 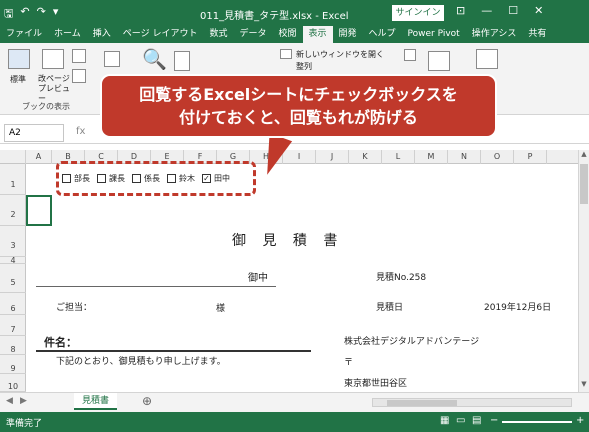 I want to click on scroll-down-icon: ▼, so click(x=584, y=385).